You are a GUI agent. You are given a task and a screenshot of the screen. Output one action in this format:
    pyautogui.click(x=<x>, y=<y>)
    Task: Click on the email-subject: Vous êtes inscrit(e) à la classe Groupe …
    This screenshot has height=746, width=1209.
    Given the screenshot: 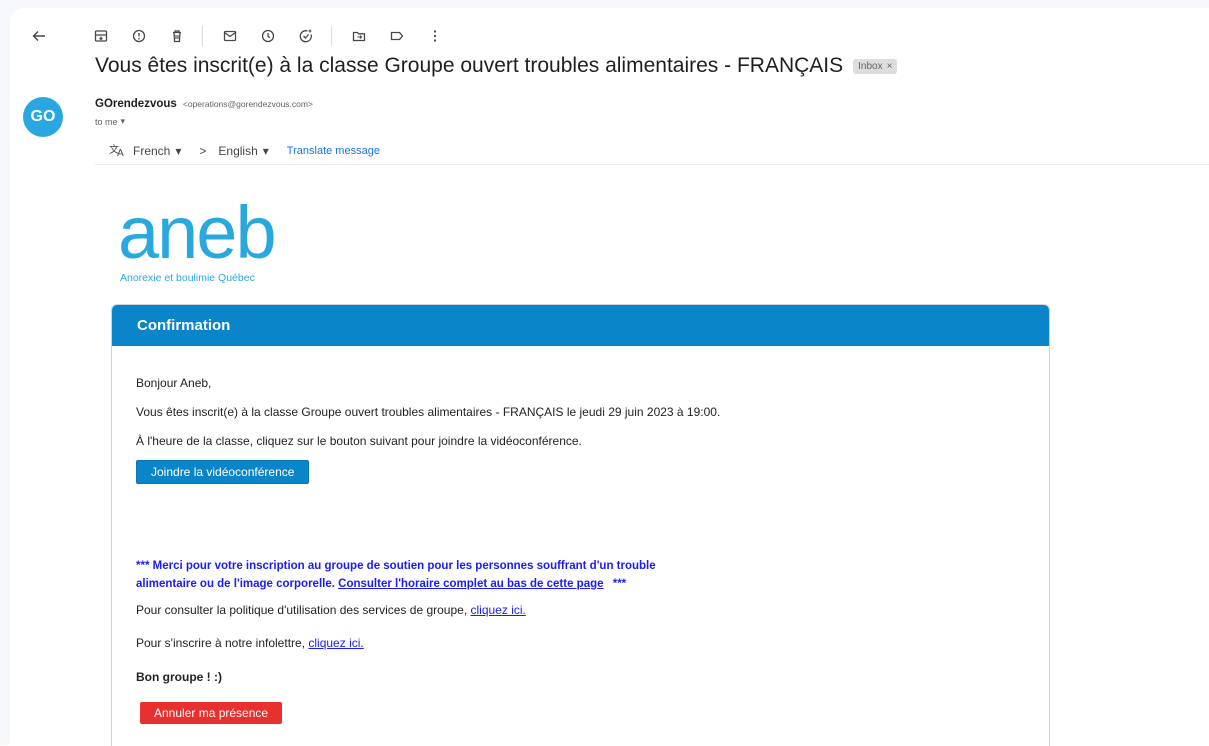 What is the action you would take?
    pyautogui.click(x=469, y=65)
    